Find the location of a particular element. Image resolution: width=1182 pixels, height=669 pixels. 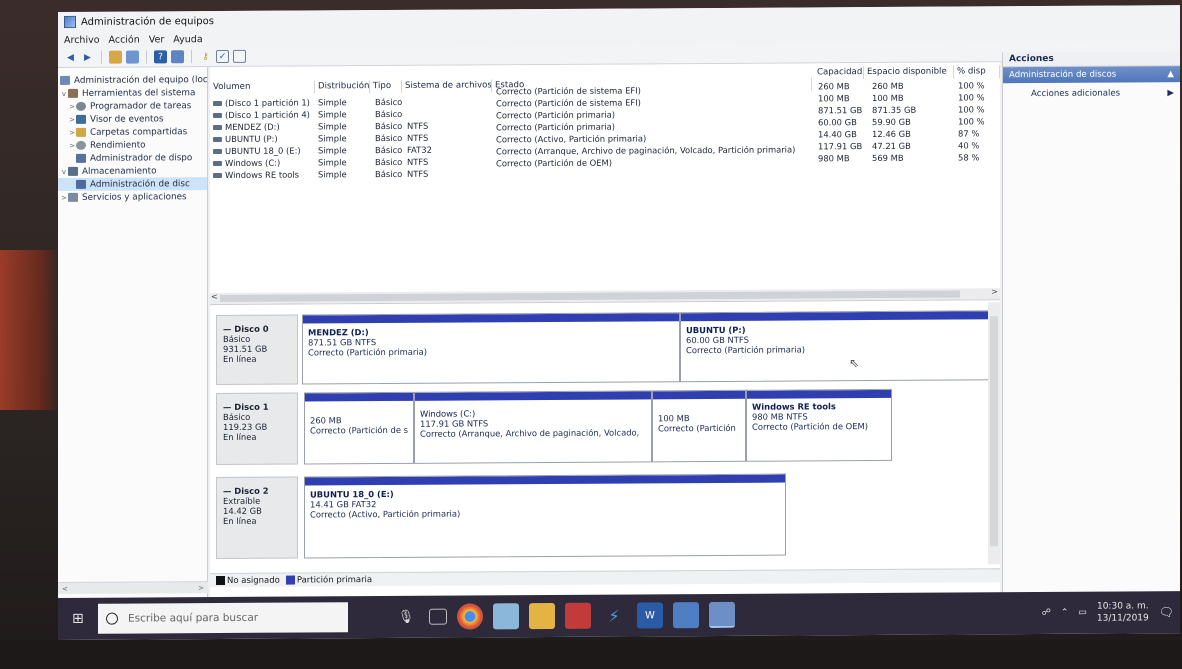

file-explorer-icon is located at coordinates (542, 616).